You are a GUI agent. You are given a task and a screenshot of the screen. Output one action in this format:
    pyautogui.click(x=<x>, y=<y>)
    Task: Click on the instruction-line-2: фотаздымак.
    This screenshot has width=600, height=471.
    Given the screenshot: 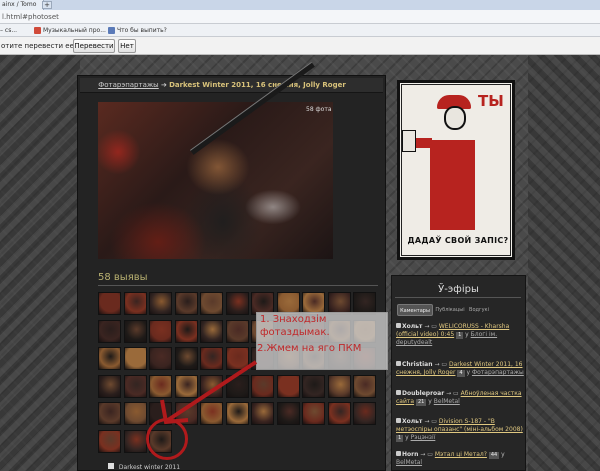 What is the action you would take?
    pyautogui.click(x=295, y=332)
    